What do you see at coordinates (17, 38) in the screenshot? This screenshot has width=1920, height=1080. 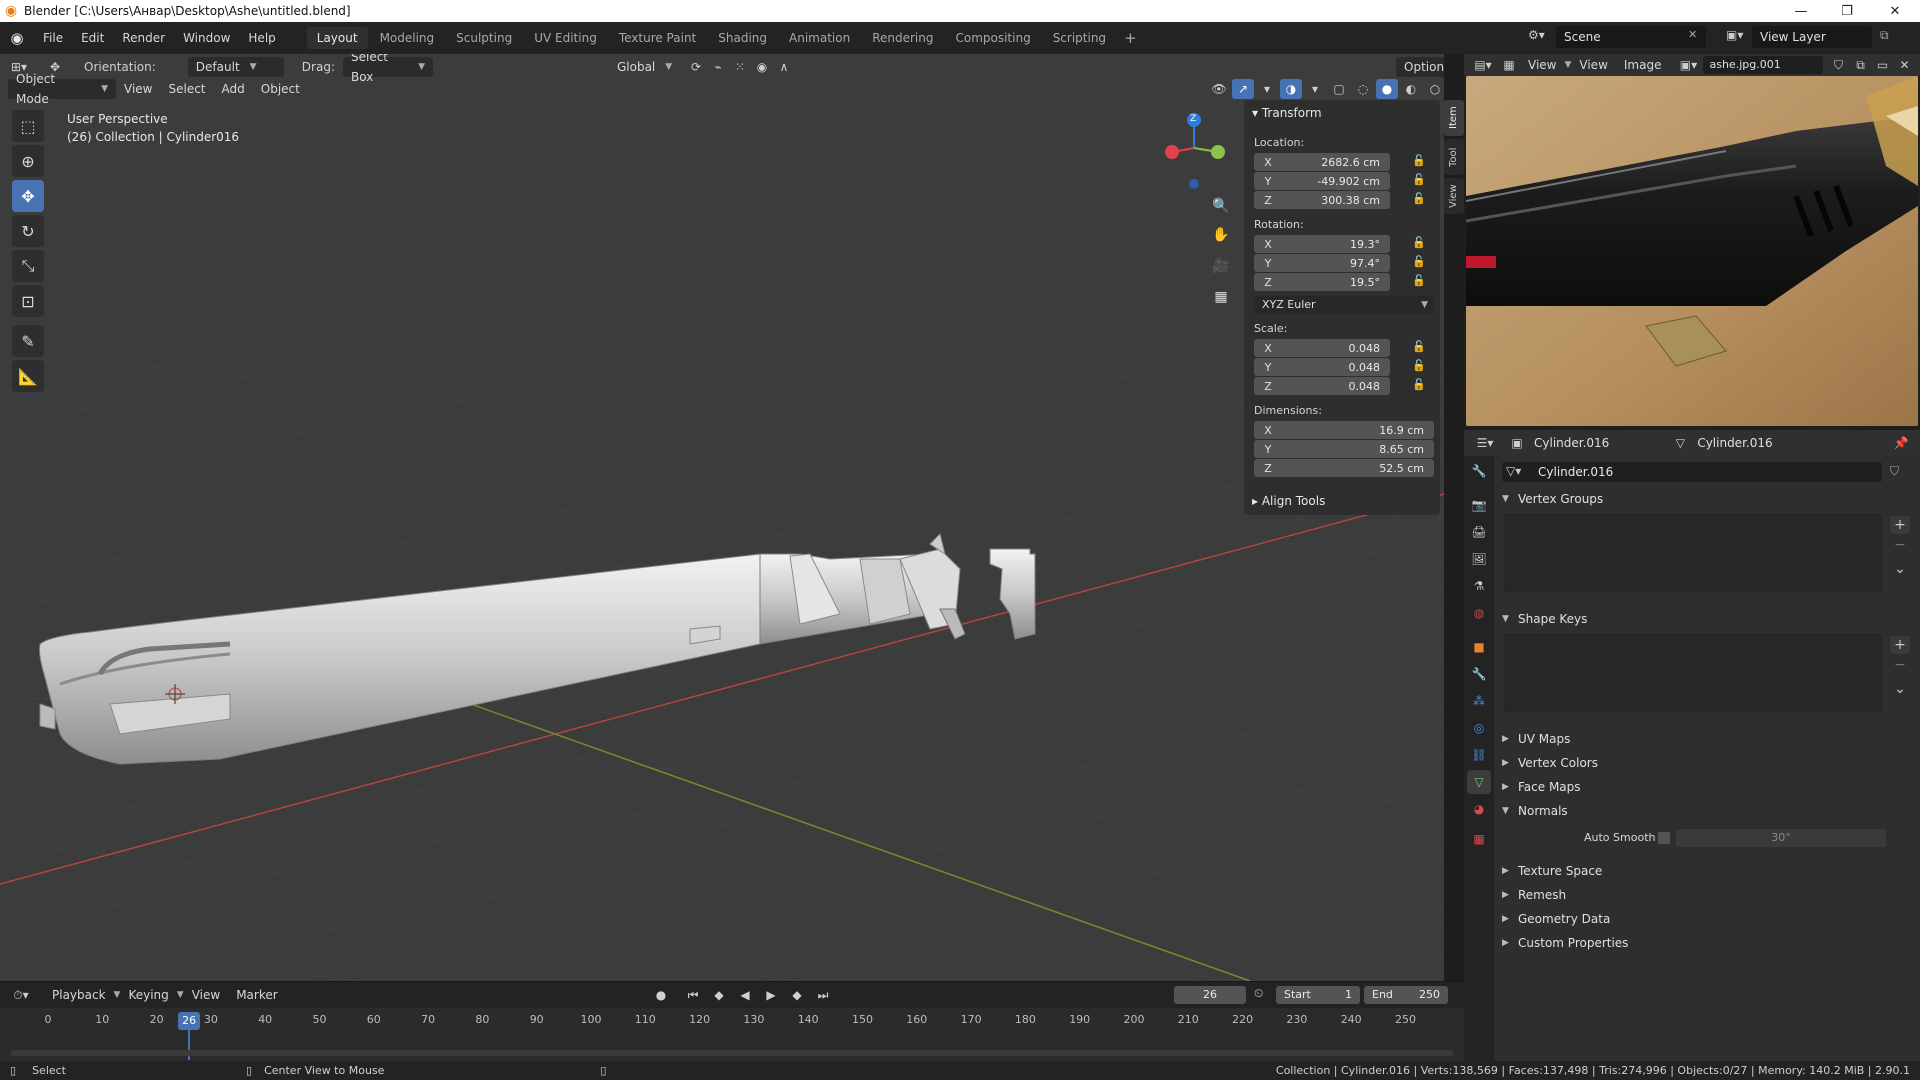 I see `blender-menu-icon: ◉` at bounding box center [17, 38].